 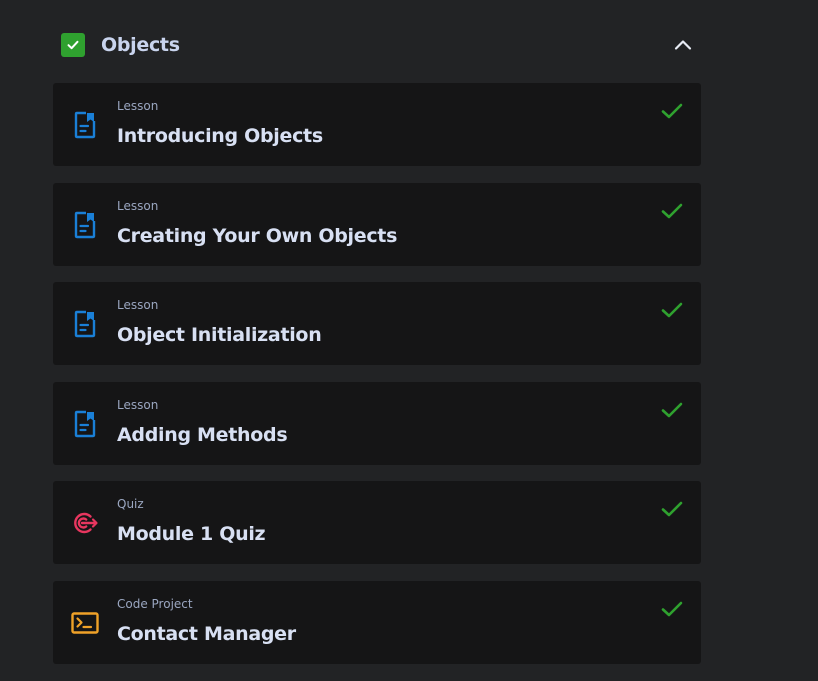 I want to click on module-header: Objects, so click(x=381, y=45).